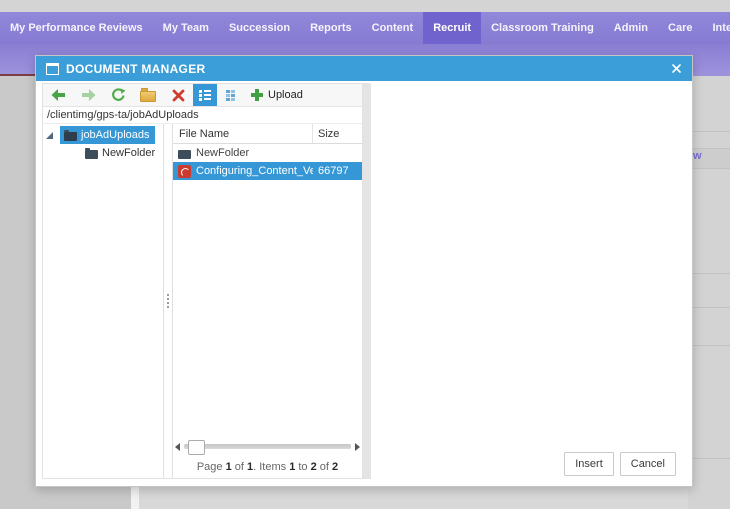  Describe the element at coordinates (168, 301) in the screenshot. I see `pane-splitter` at that location.